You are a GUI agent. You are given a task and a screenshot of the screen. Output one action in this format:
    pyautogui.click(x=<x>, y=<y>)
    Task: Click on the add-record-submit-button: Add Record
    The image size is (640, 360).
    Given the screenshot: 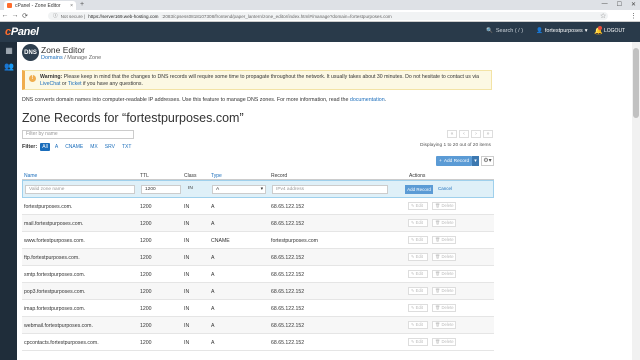 What is the action you would take?
    pyautogui.click(x=419, y=189)
    